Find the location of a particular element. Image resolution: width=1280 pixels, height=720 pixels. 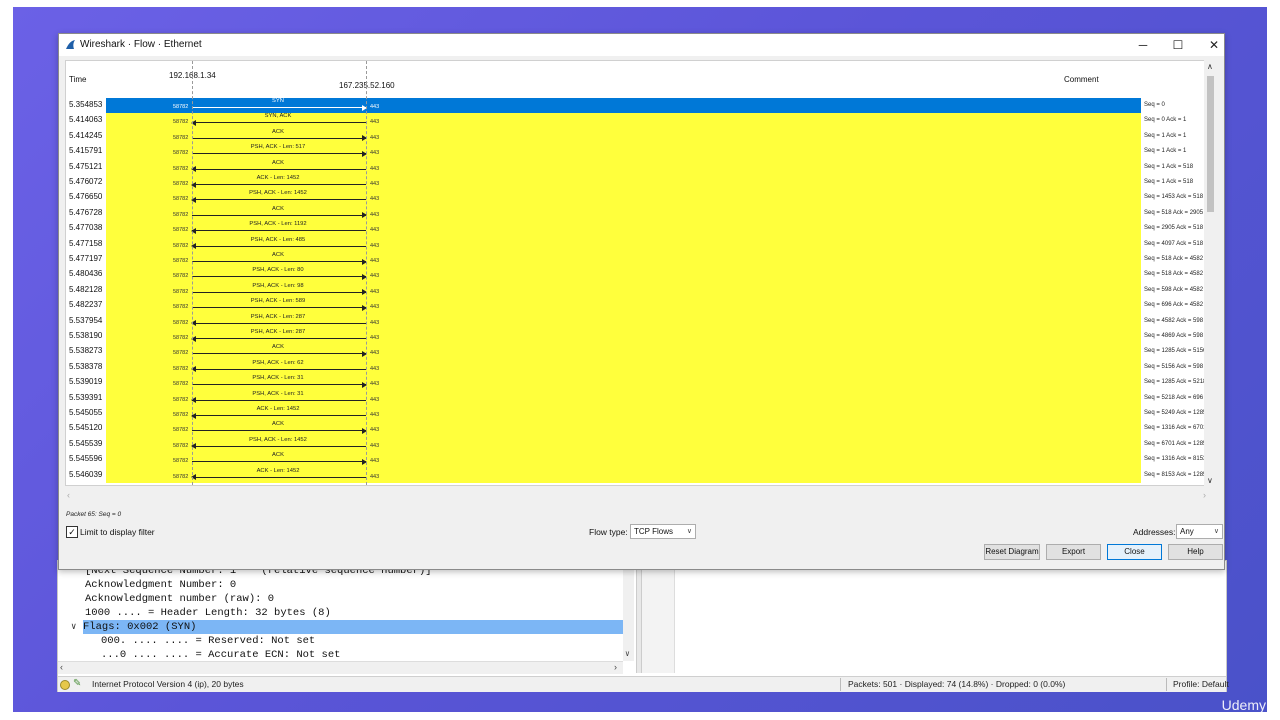

detail-line: 1000 .... = Header Length: 32 bytes (8) is located at coordinates (208, 613).